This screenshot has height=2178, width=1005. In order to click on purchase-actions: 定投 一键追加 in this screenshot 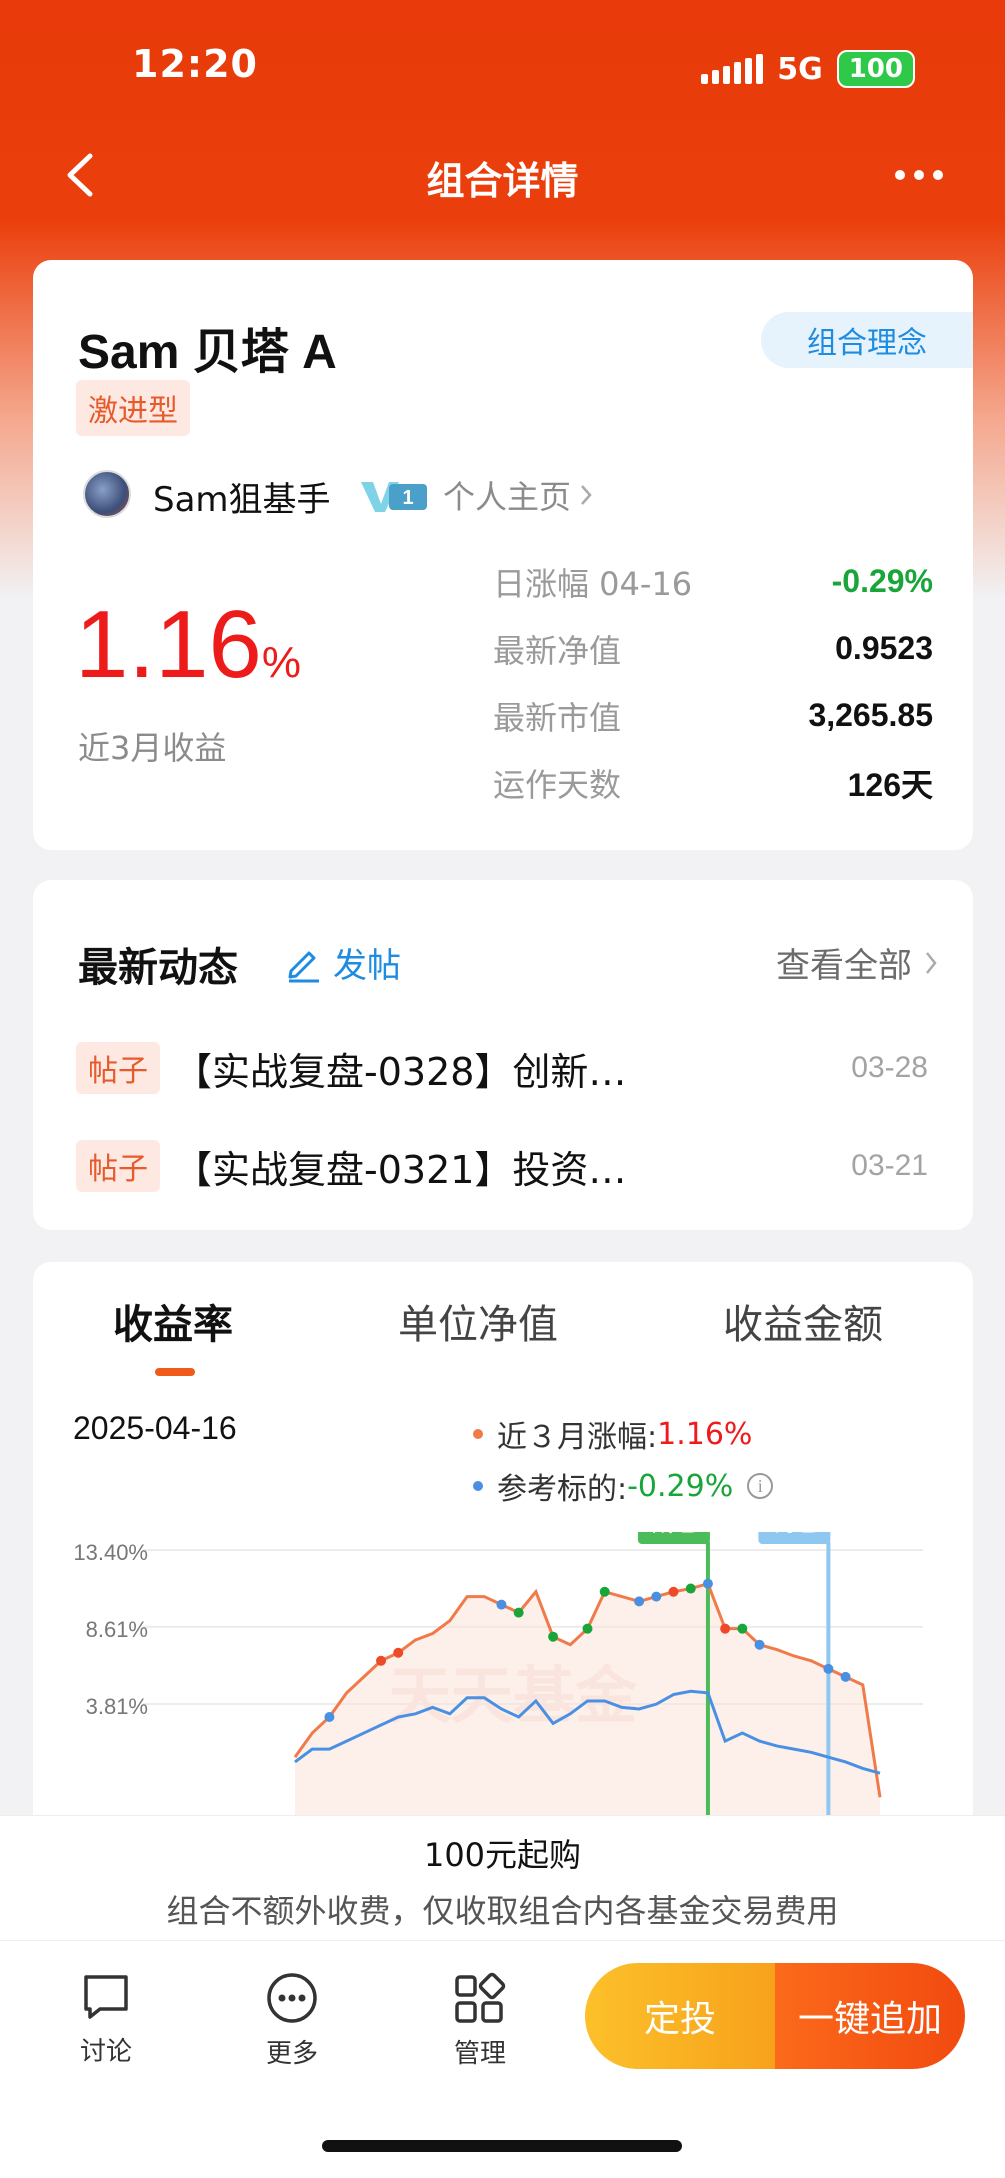, I will do `click(775, 2016)`.